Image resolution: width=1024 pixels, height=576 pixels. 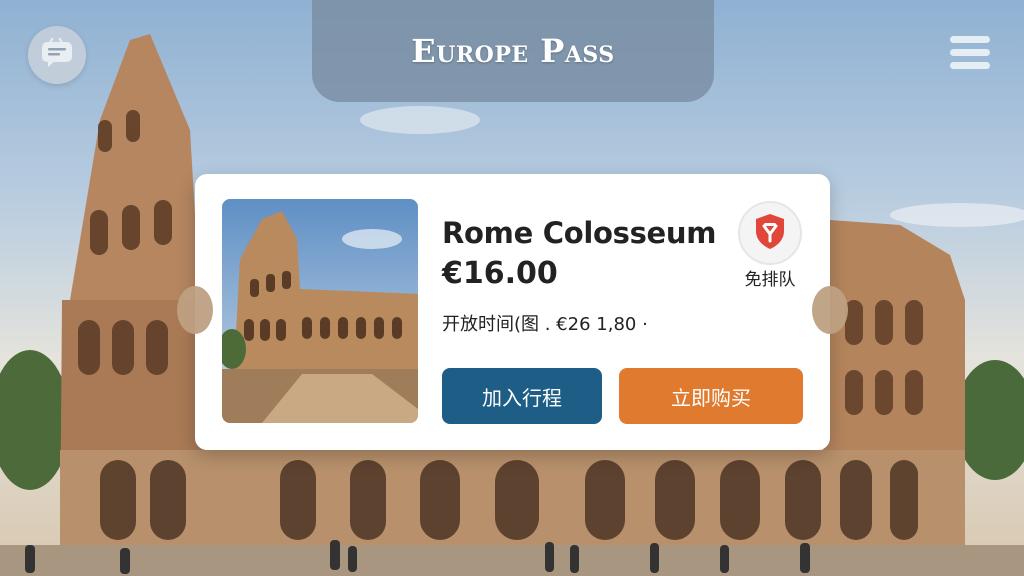 What do you see at coordinates (545, 324) in the screenshot?
I see `opening-hours: 开放时间(图 . €26 1,80 ·` at bounding box center [545, 324].